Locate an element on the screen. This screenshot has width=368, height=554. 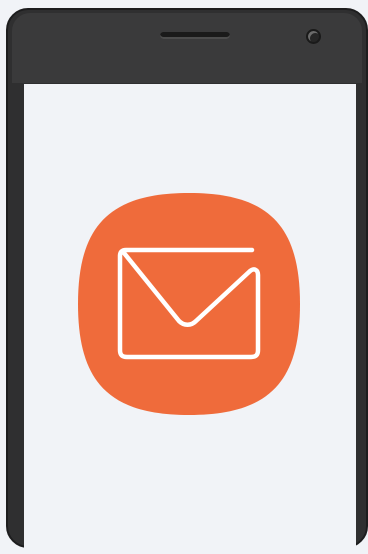
phone-top-bezel is located at coordinates (187, 48).